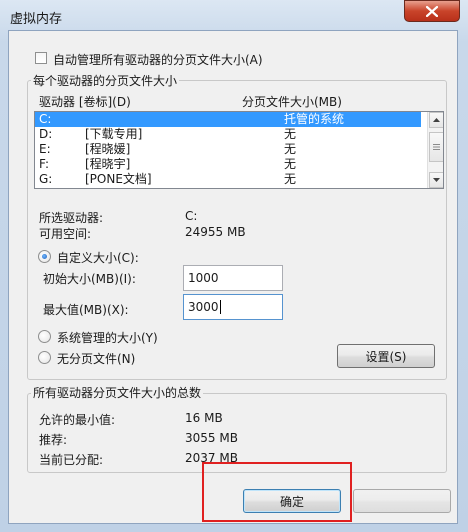 The image size is (468, 532). I want to click on totals-group-legend: 所有驱动器分页文件大小的总数, so click(117, 392).